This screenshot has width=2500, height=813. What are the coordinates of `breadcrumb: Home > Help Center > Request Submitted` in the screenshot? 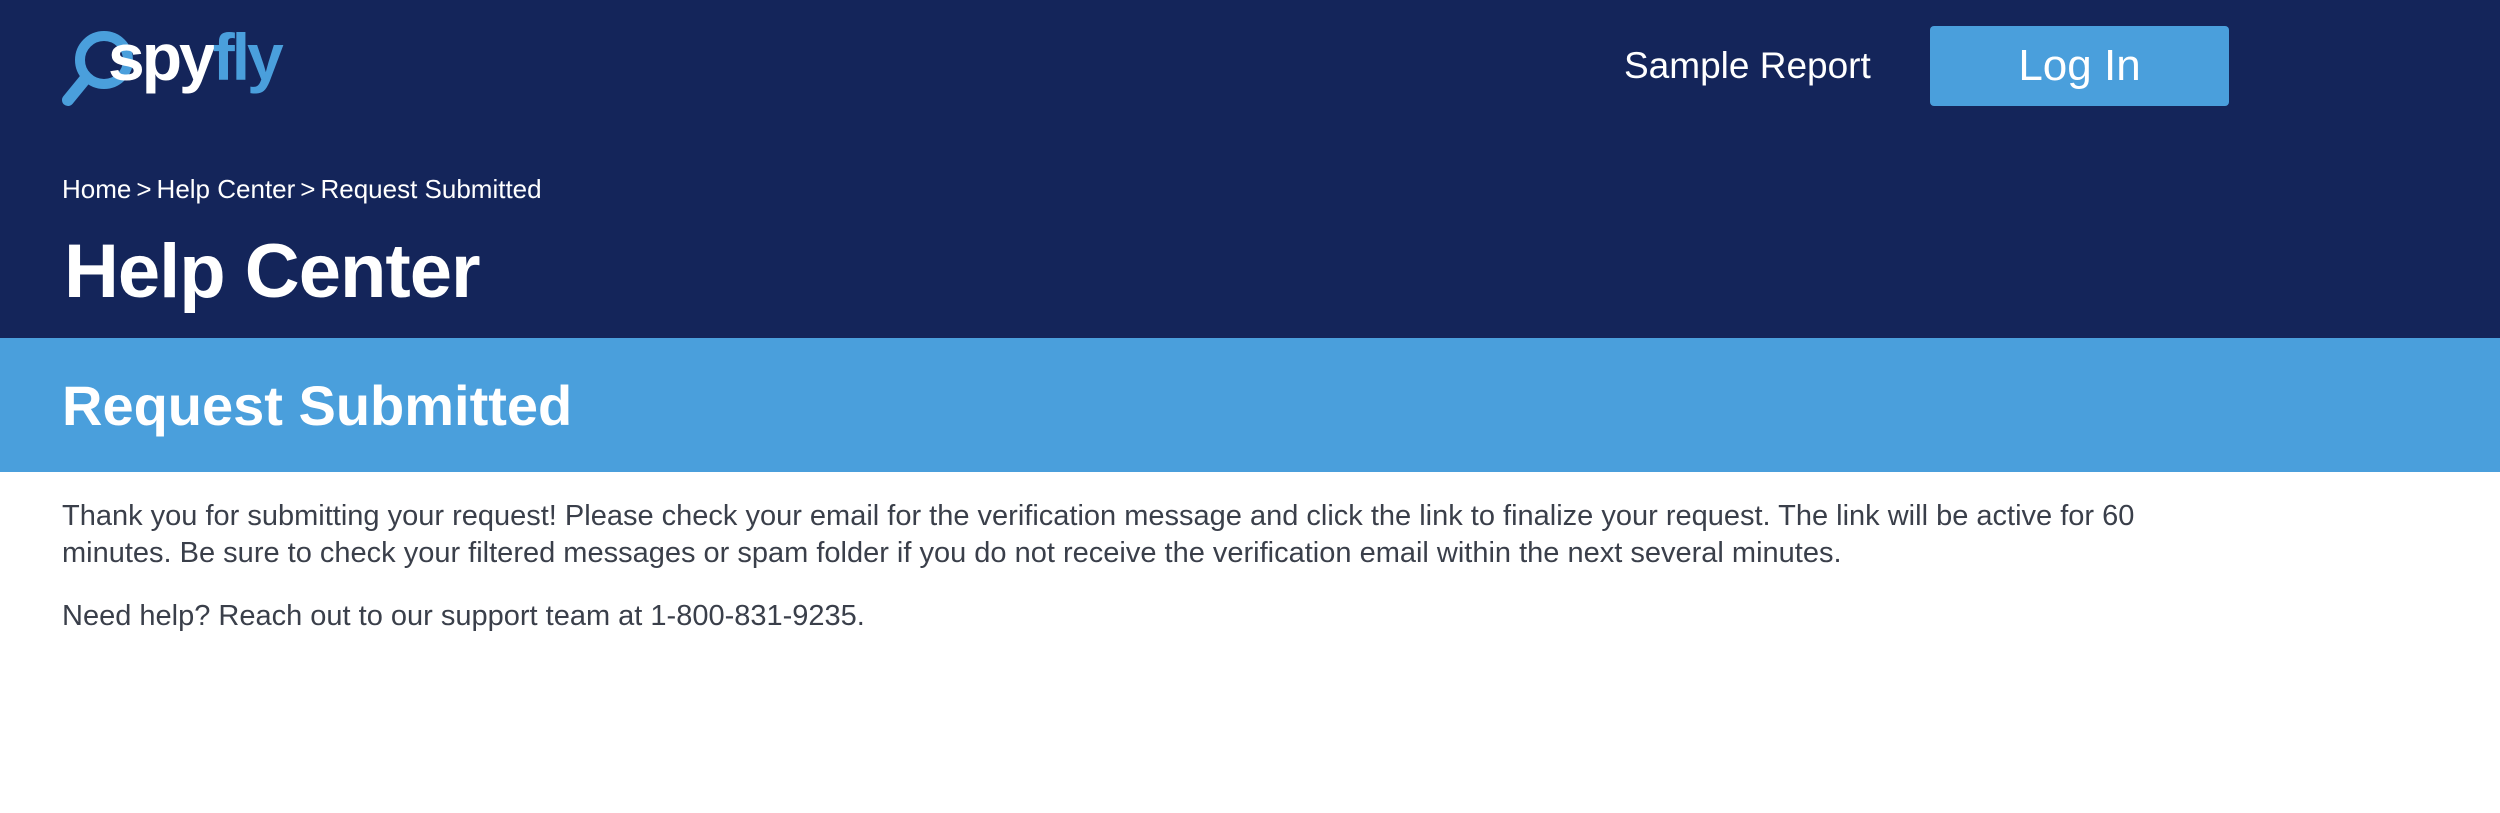 It's located at (302, 189).